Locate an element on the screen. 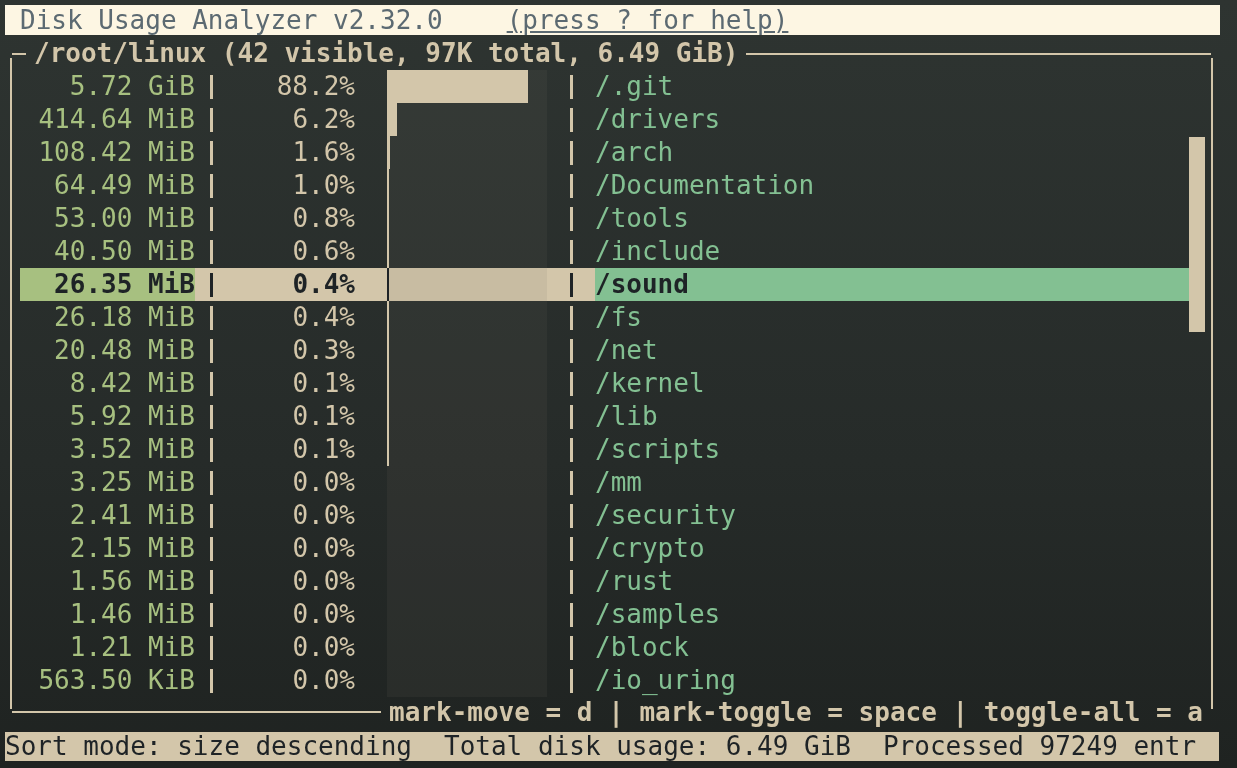 Image resolution: width=1237 pixels, height=768 pixels. size-cell-text: 1.56 MiB is located at coordinates (131, 581).